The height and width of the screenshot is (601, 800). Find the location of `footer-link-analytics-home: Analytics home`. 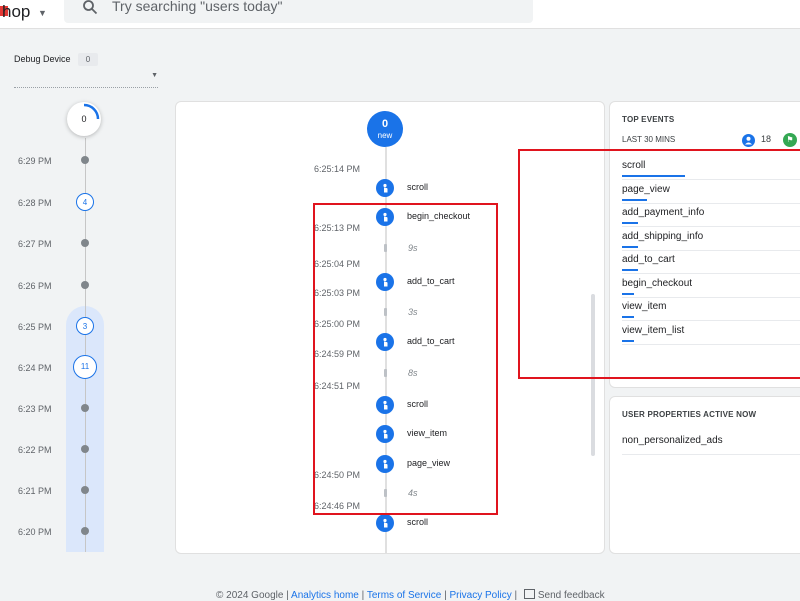

footer-link-analytics-home: Analytics home is located at coordinates (325, 595).